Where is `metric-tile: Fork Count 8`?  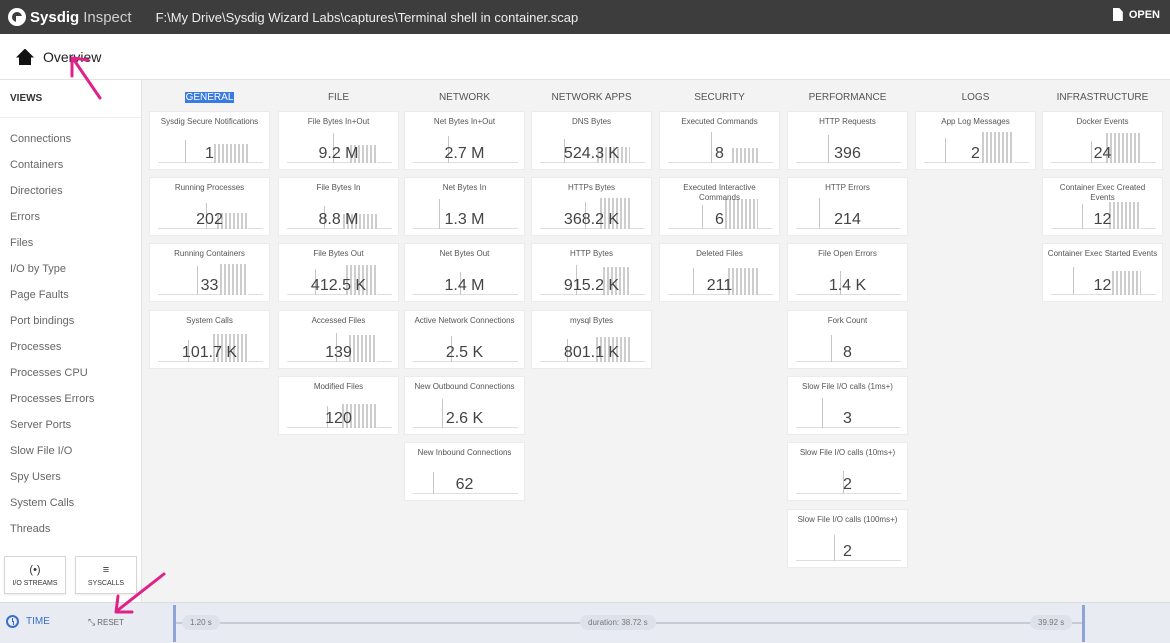
metric-tile: Fork Count 8 is located at coordinates (847, 339).